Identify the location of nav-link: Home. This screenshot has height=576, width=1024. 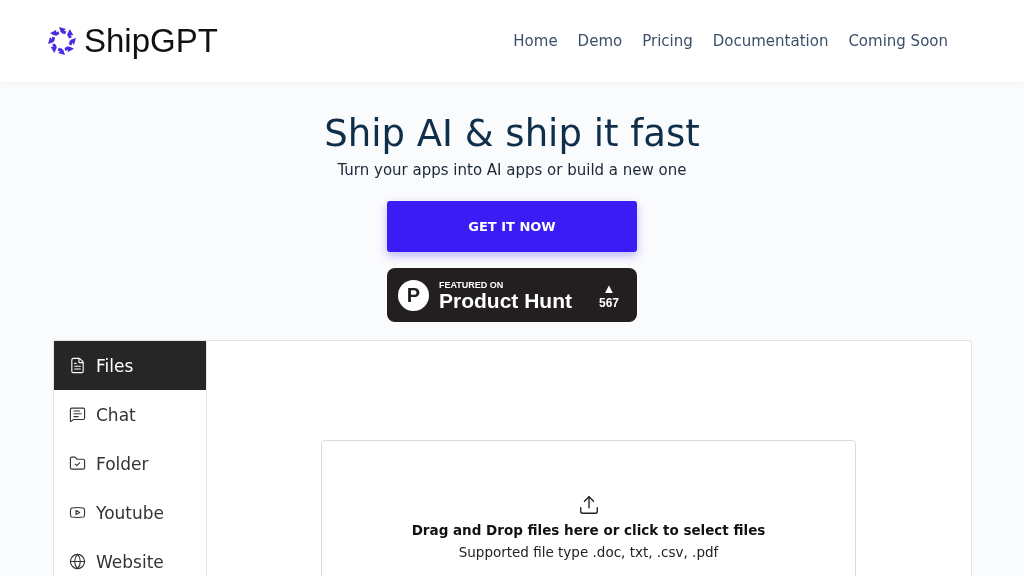
(535, 41).